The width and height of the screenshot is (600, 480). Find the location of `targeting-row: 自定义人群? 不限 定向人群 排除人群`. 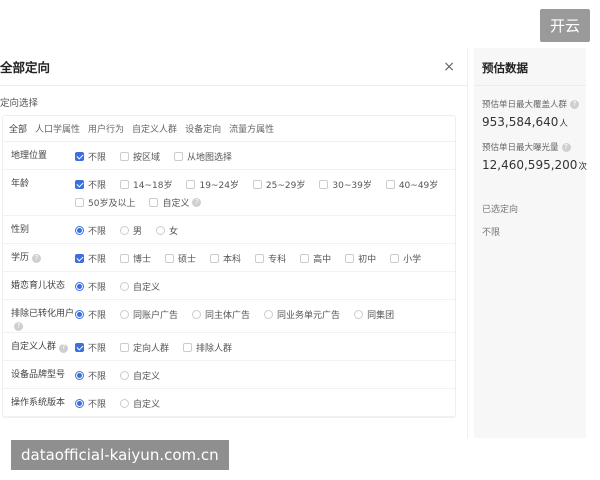

targeting-row: 自定义人群? 不限 定向人群 排除人群 is located at coordinates (229, 347).